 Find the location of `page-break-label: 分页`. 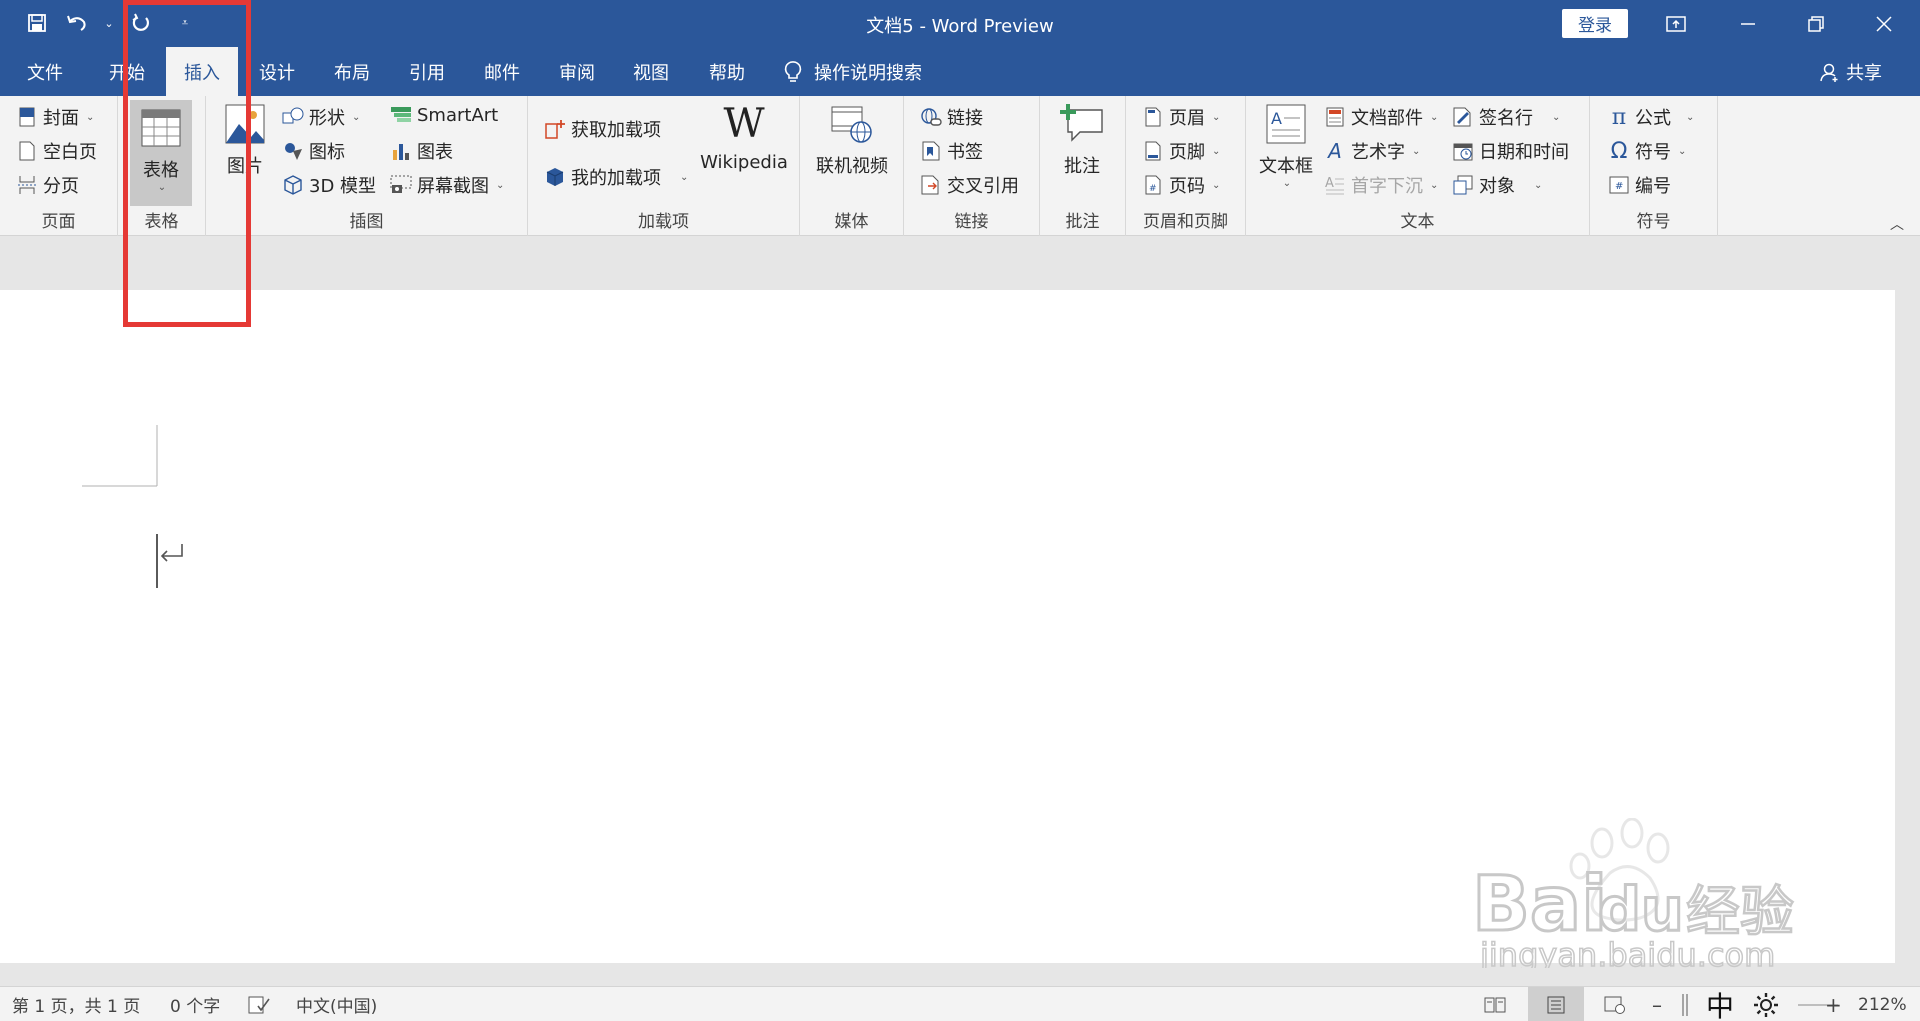

page-break-label: 分页 is located at coordinates (61, 186).